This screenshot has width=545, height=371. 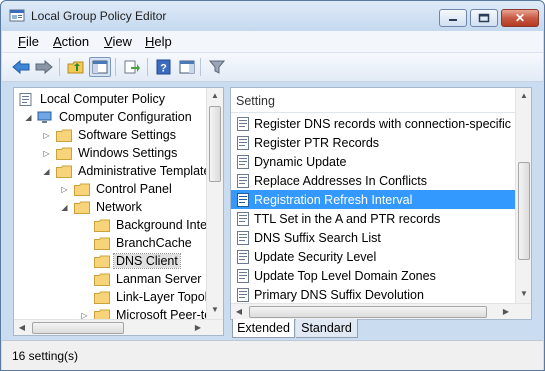 I want to click on forward-button, so click(x=44, y=67).